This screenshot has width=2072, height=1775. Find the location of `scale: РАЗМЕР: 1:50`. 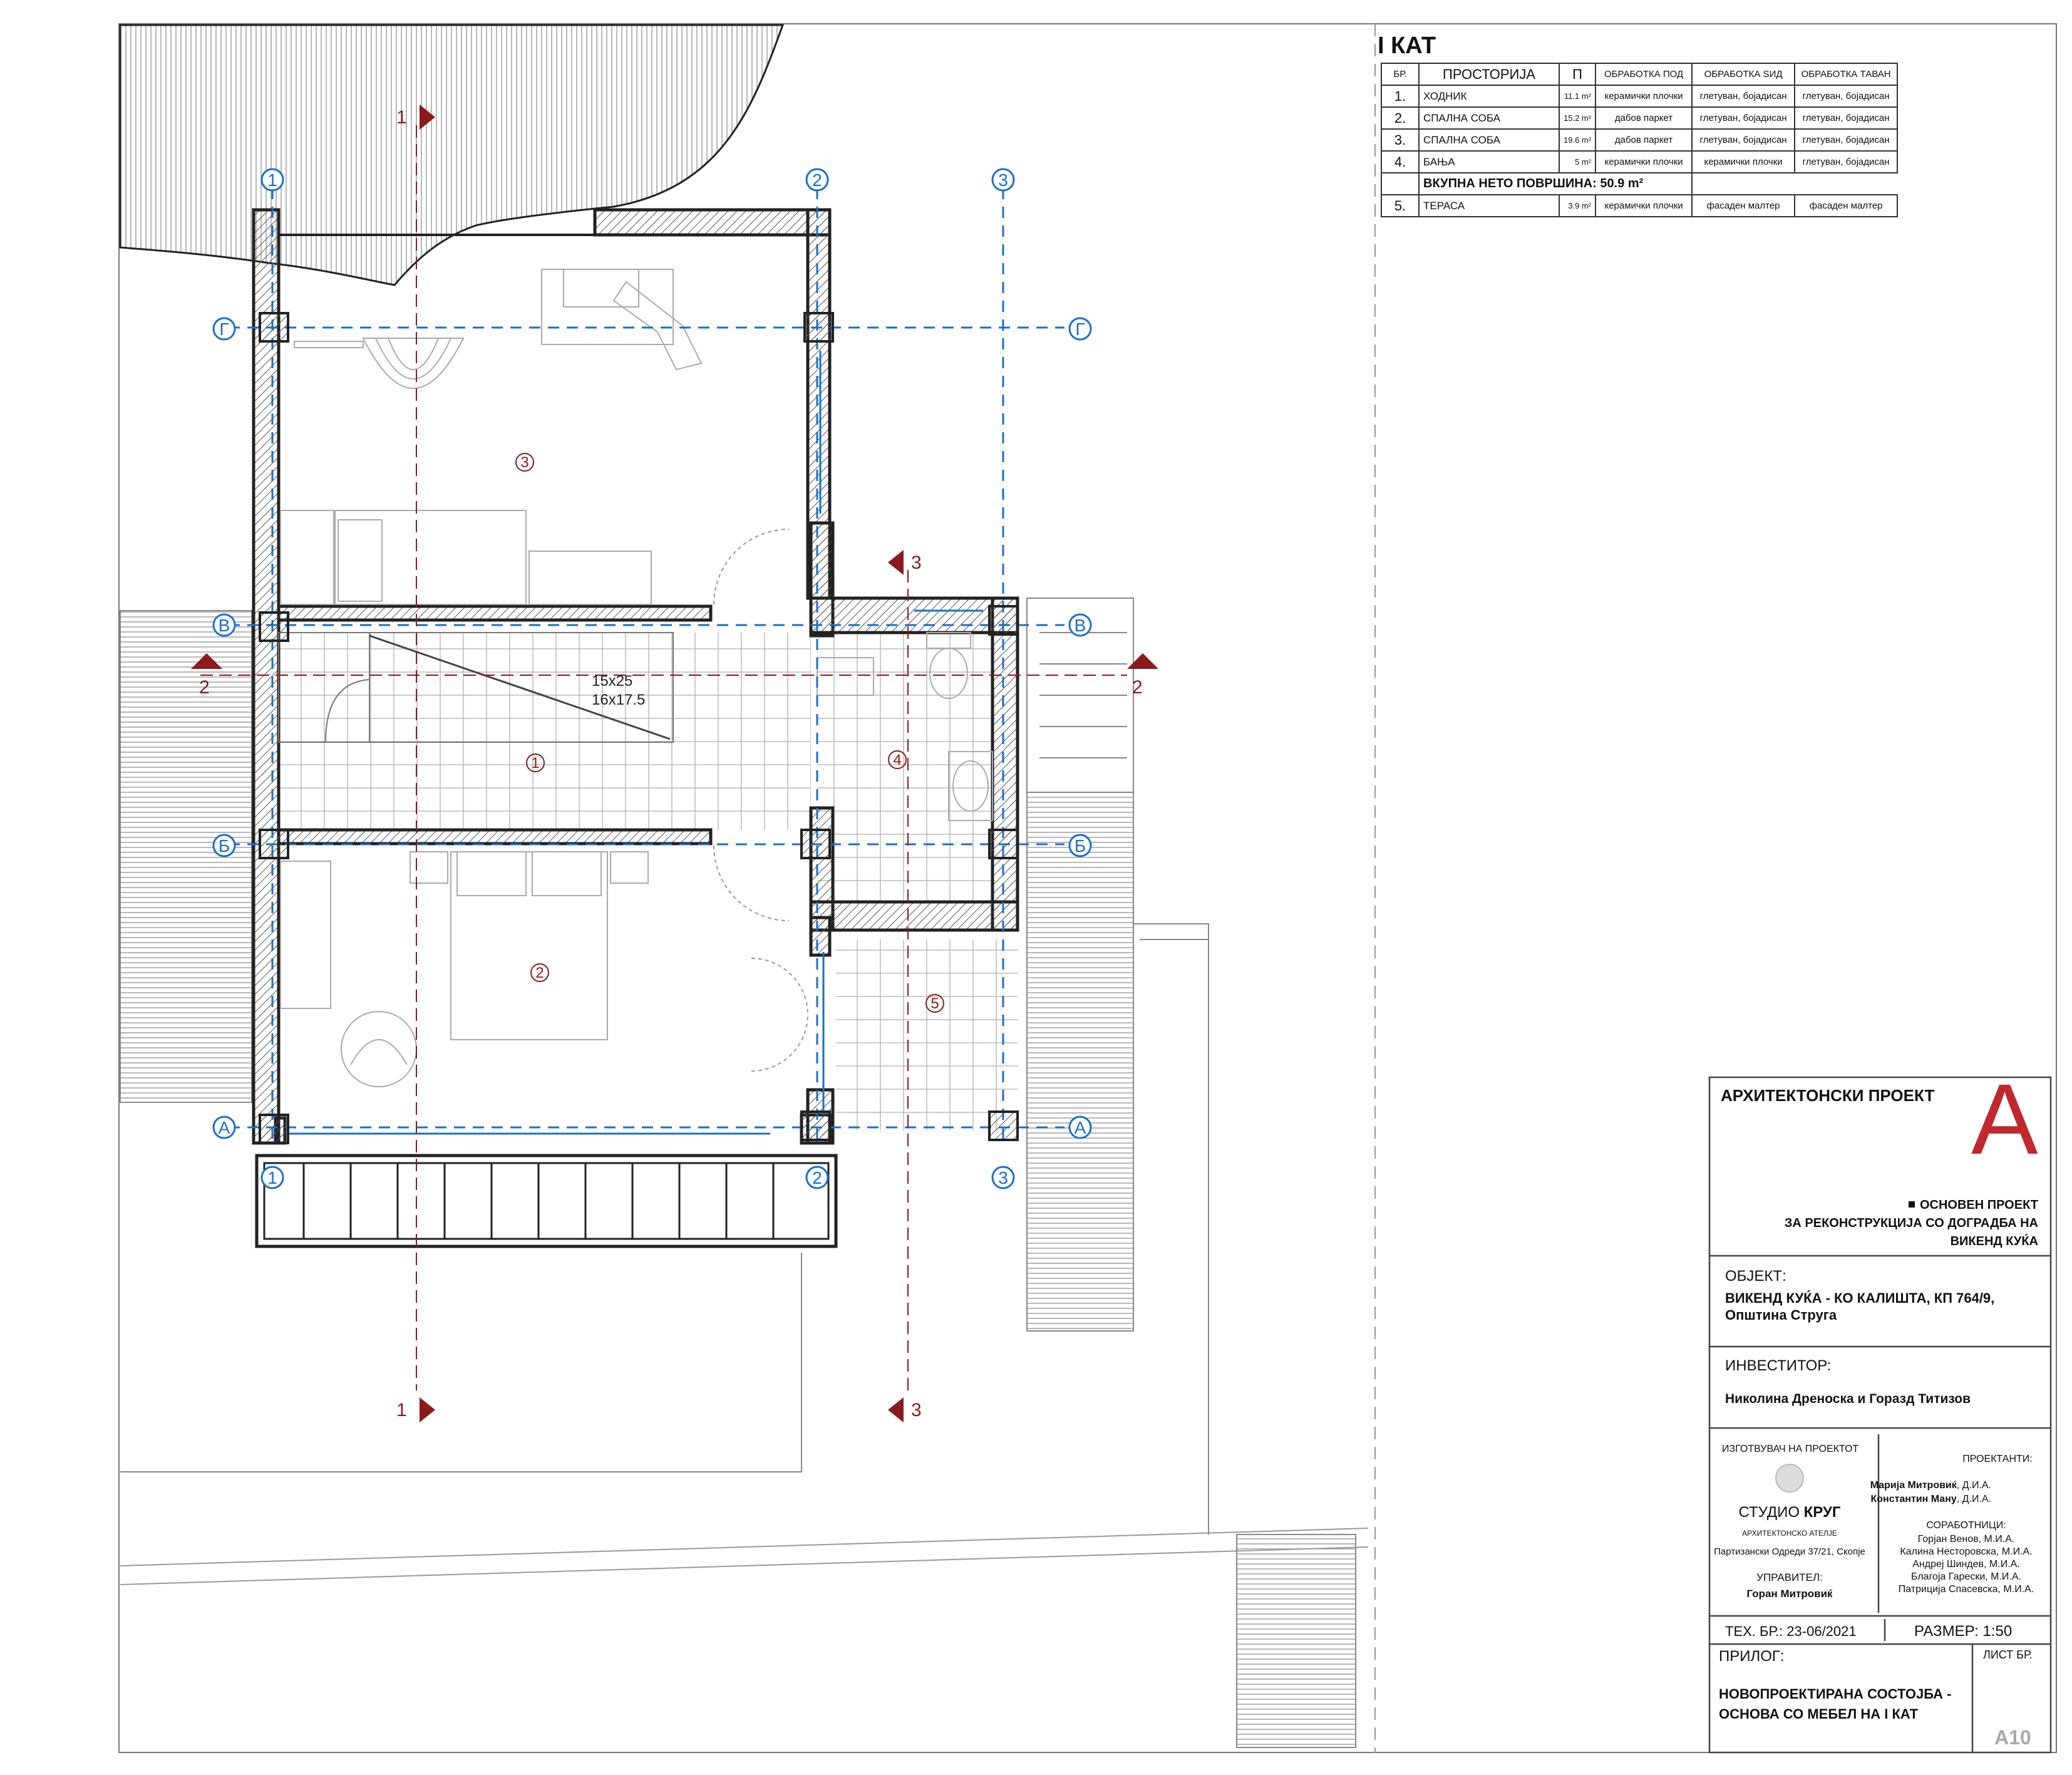

scale: РАЗМЕР: 1:50 is located at coordinates (1963, 1631).